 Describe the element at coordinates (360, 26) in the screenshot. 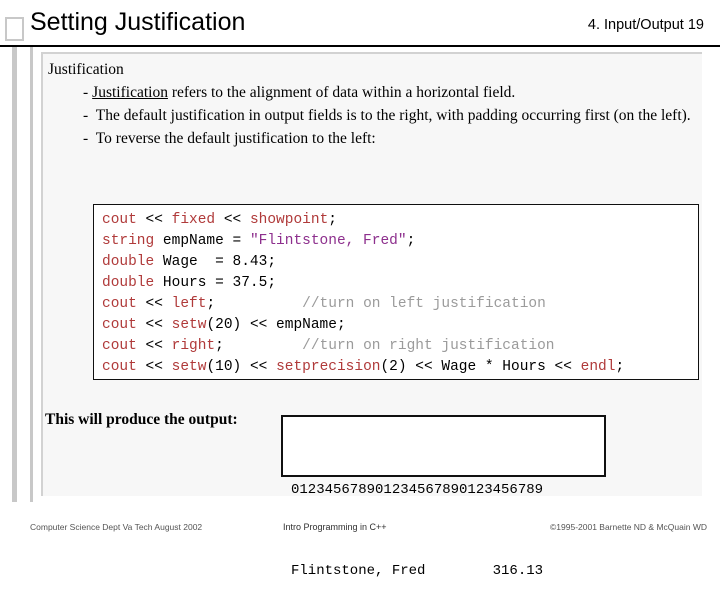

I see `slide-header: Setting Justification 4. Input/Output 19` at that location.